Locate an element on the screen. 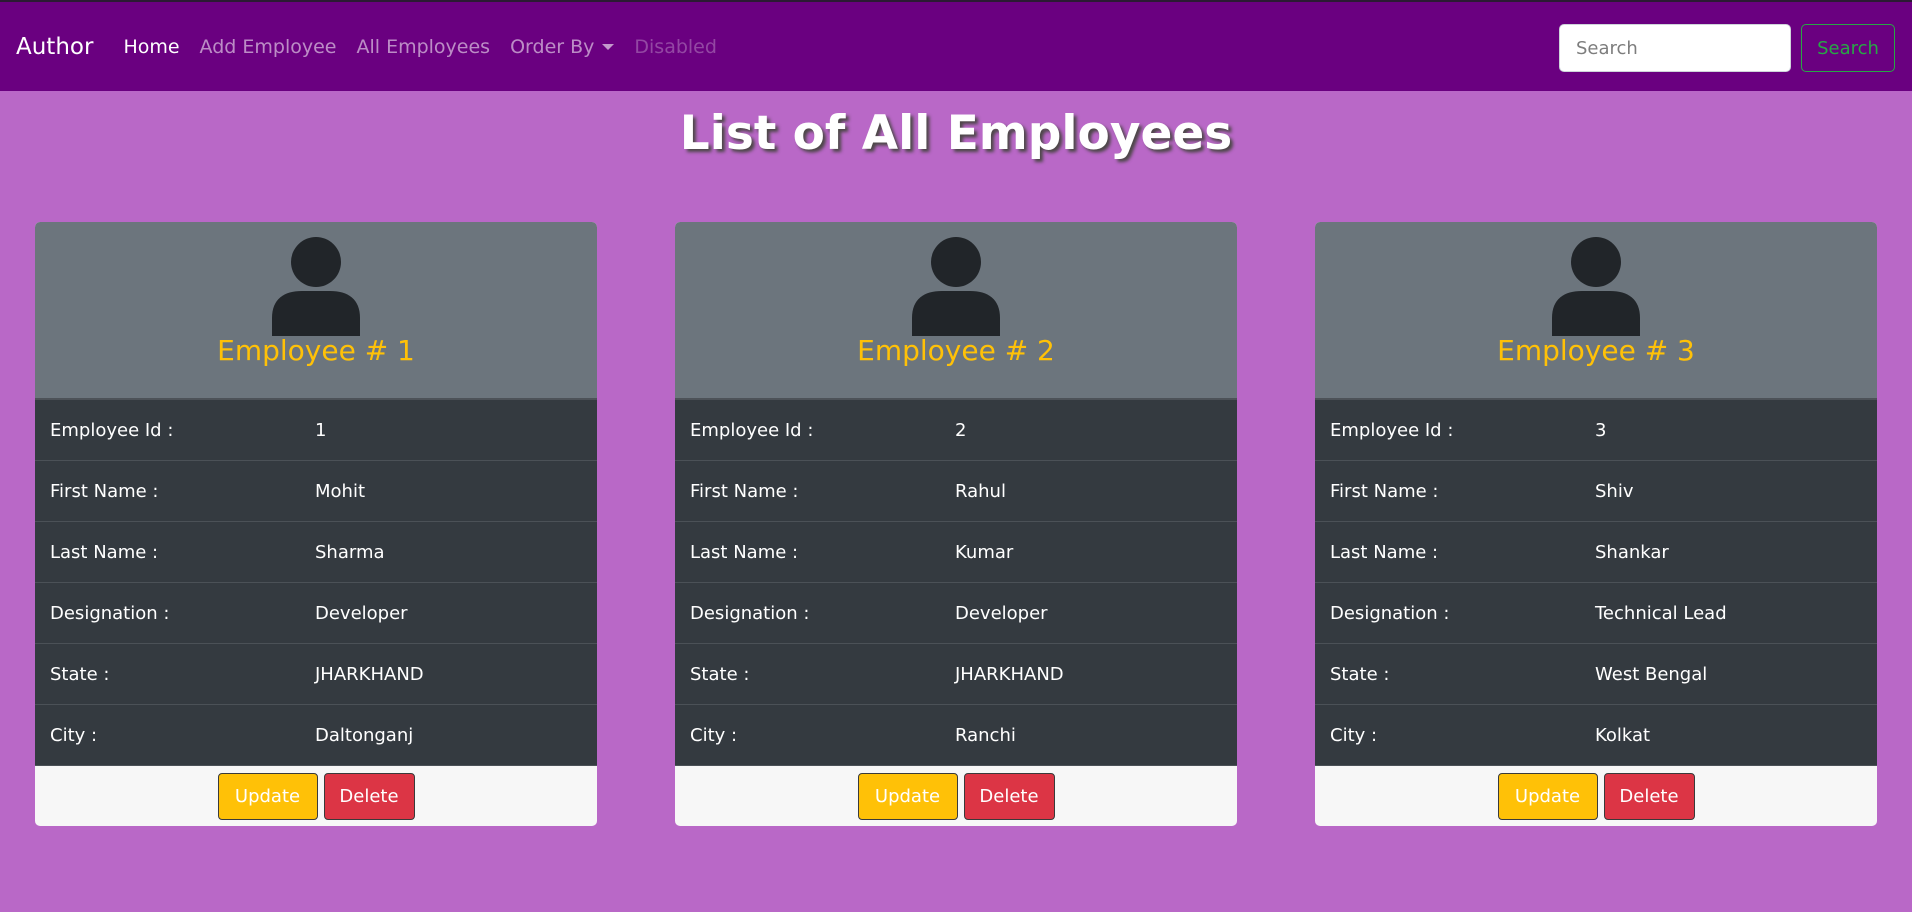 This screenshot has height=912, width=1912. field-value: Kolkat is located at coordinates (1623, 735).